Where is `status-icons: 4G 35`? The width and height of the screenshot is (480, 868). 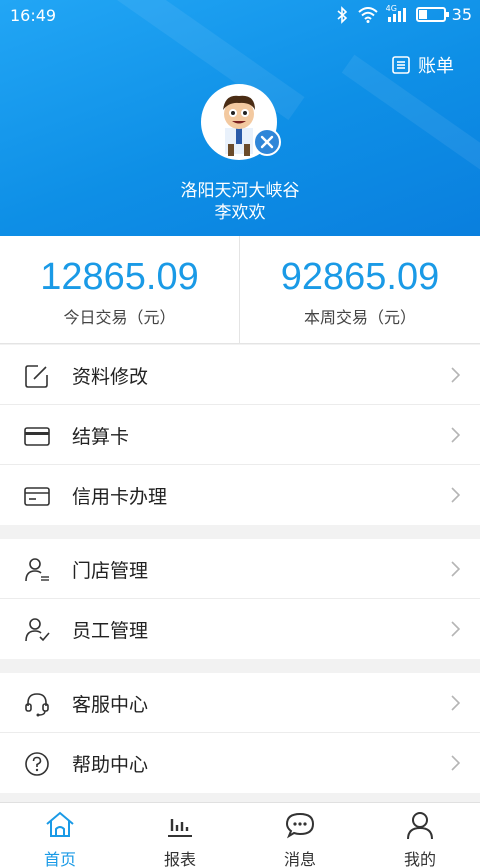 status-icons: 4G 35 is located at coordinates (404, 14).